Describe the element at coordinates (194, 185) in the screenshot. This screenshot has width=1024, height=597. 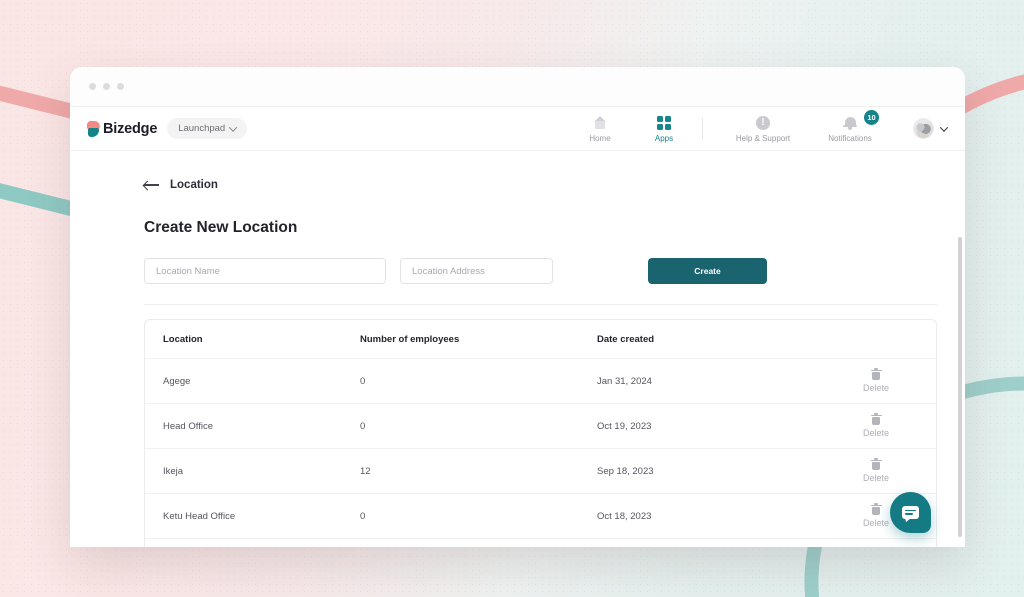
I see `breadcrumb-label: Location` at that location.